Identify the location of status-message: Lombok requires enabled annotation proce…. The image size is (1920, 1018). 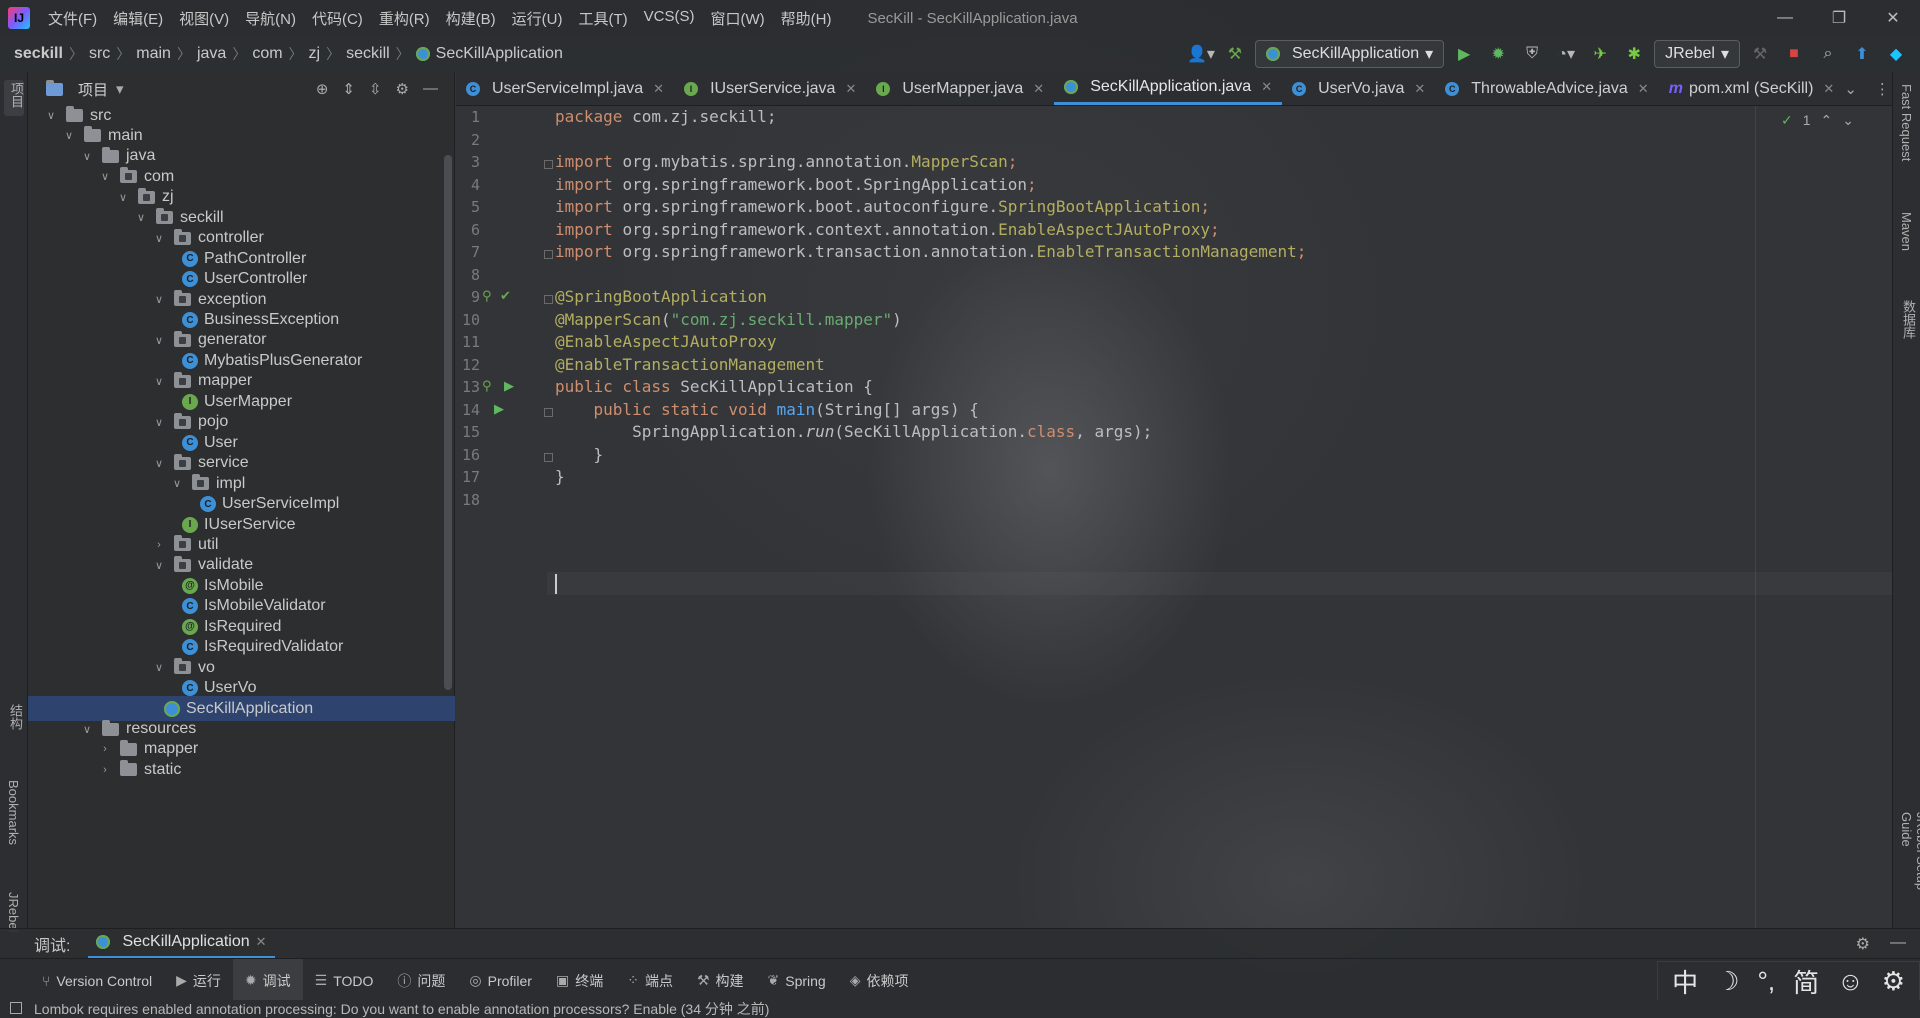
(384, 1008).